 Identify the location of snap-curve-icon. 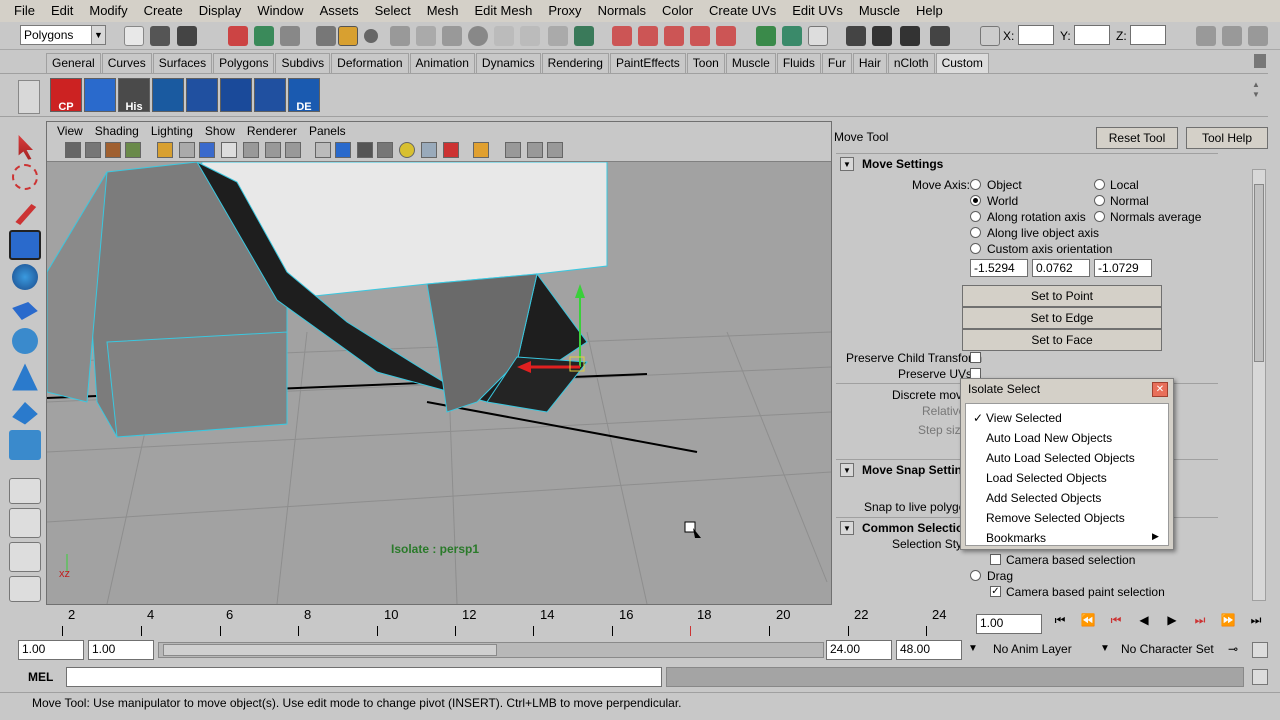
(648, 36).